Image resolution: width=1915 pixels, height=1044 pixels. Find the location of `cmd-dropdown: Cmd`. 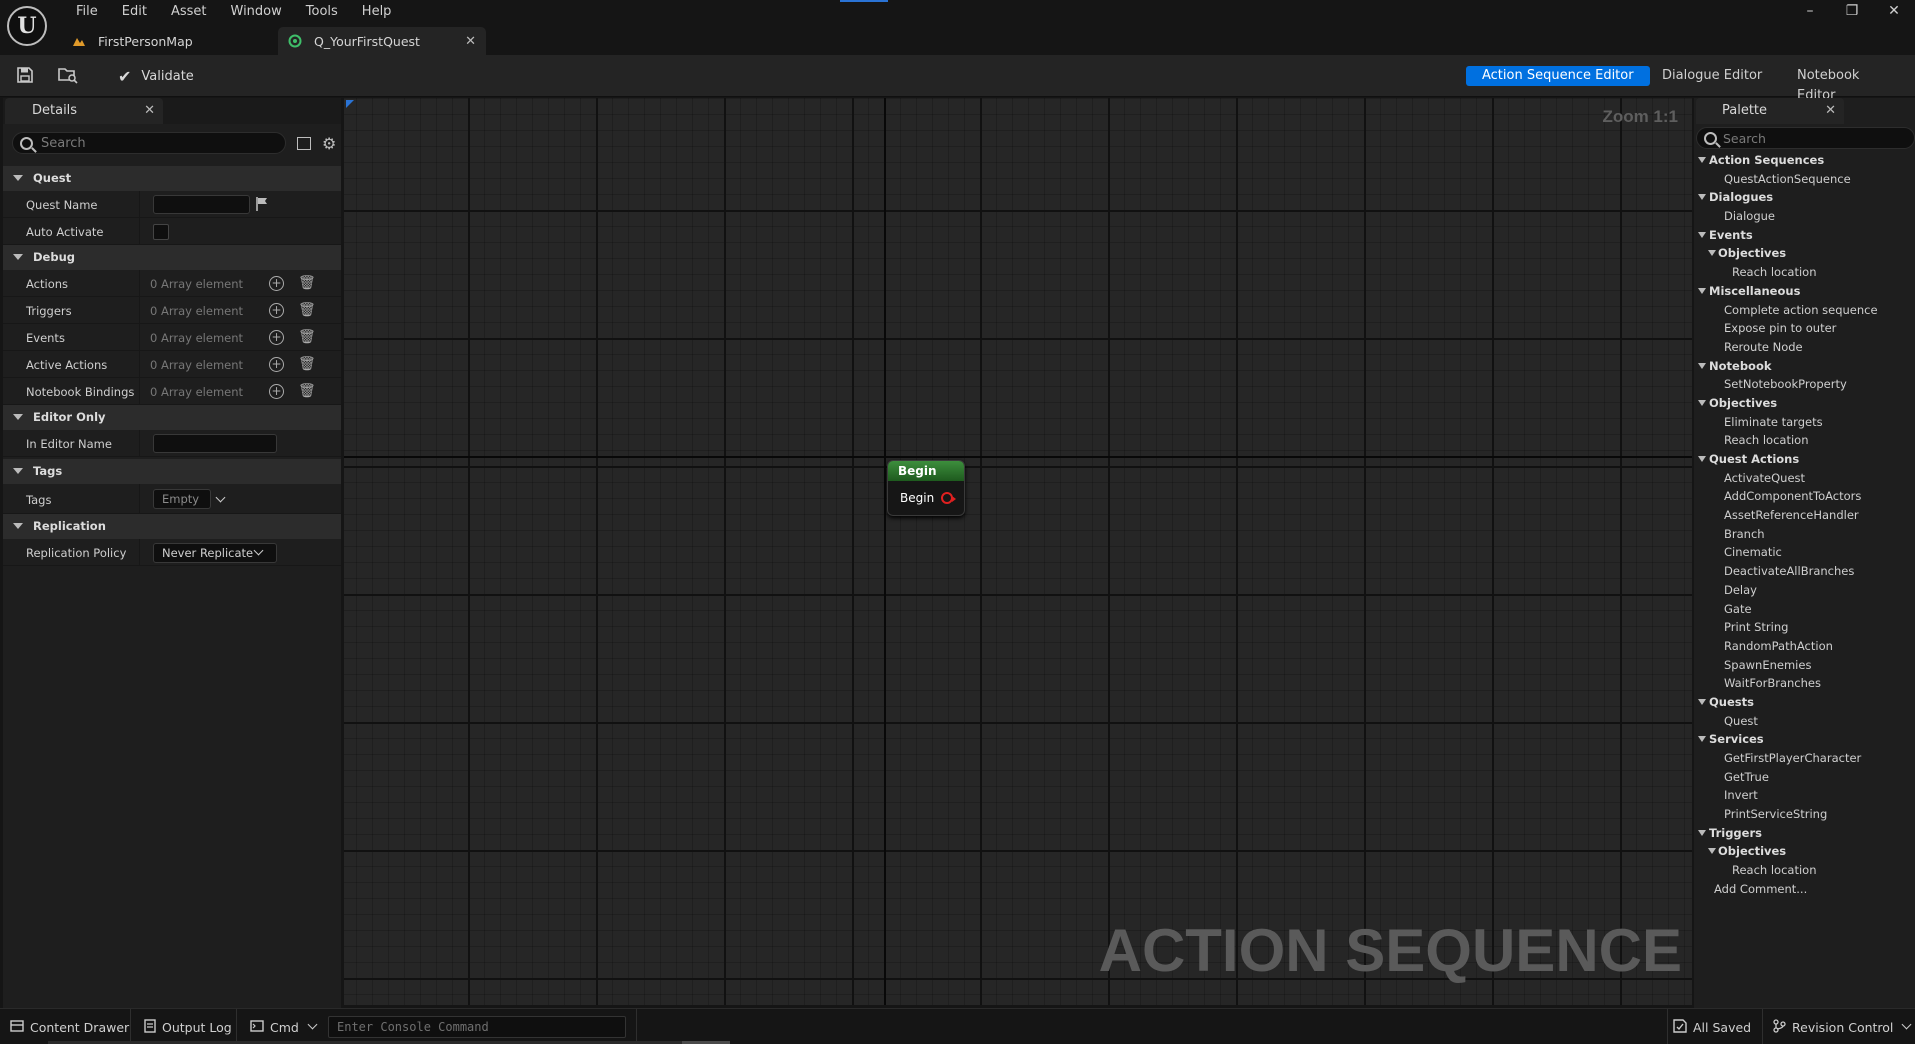

cmd-dropdown: Cmd is located at coordinates (284, 1027).